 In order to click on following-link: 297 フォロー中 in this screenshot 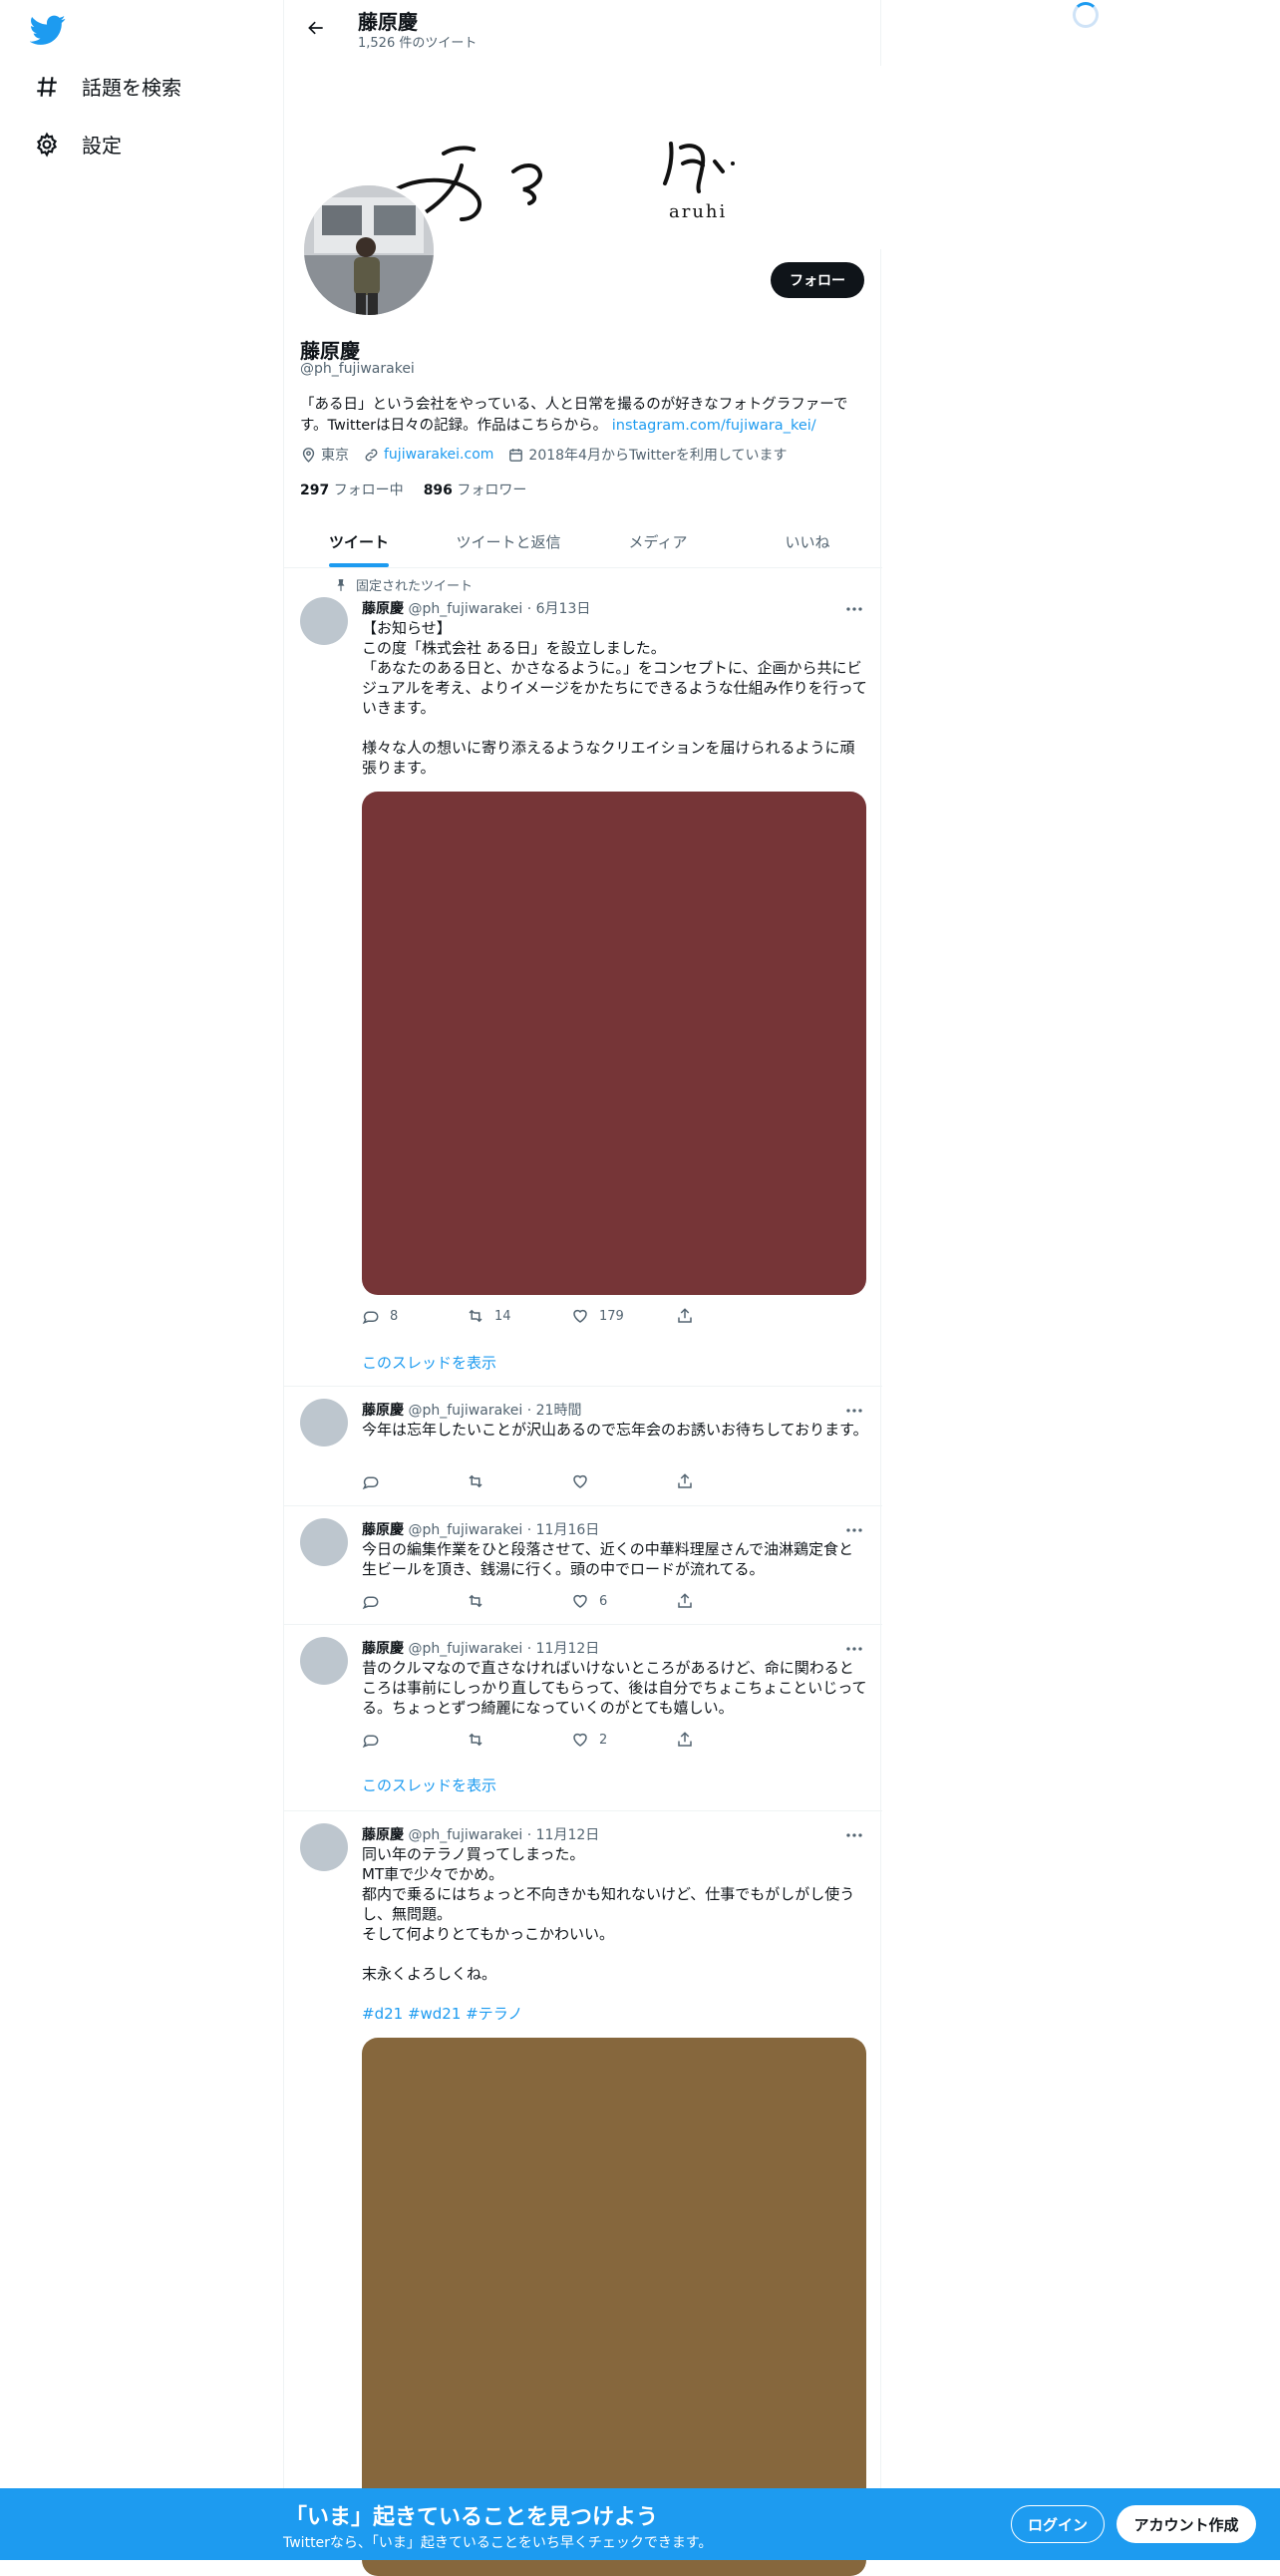, I will do `click(352, 489)`.